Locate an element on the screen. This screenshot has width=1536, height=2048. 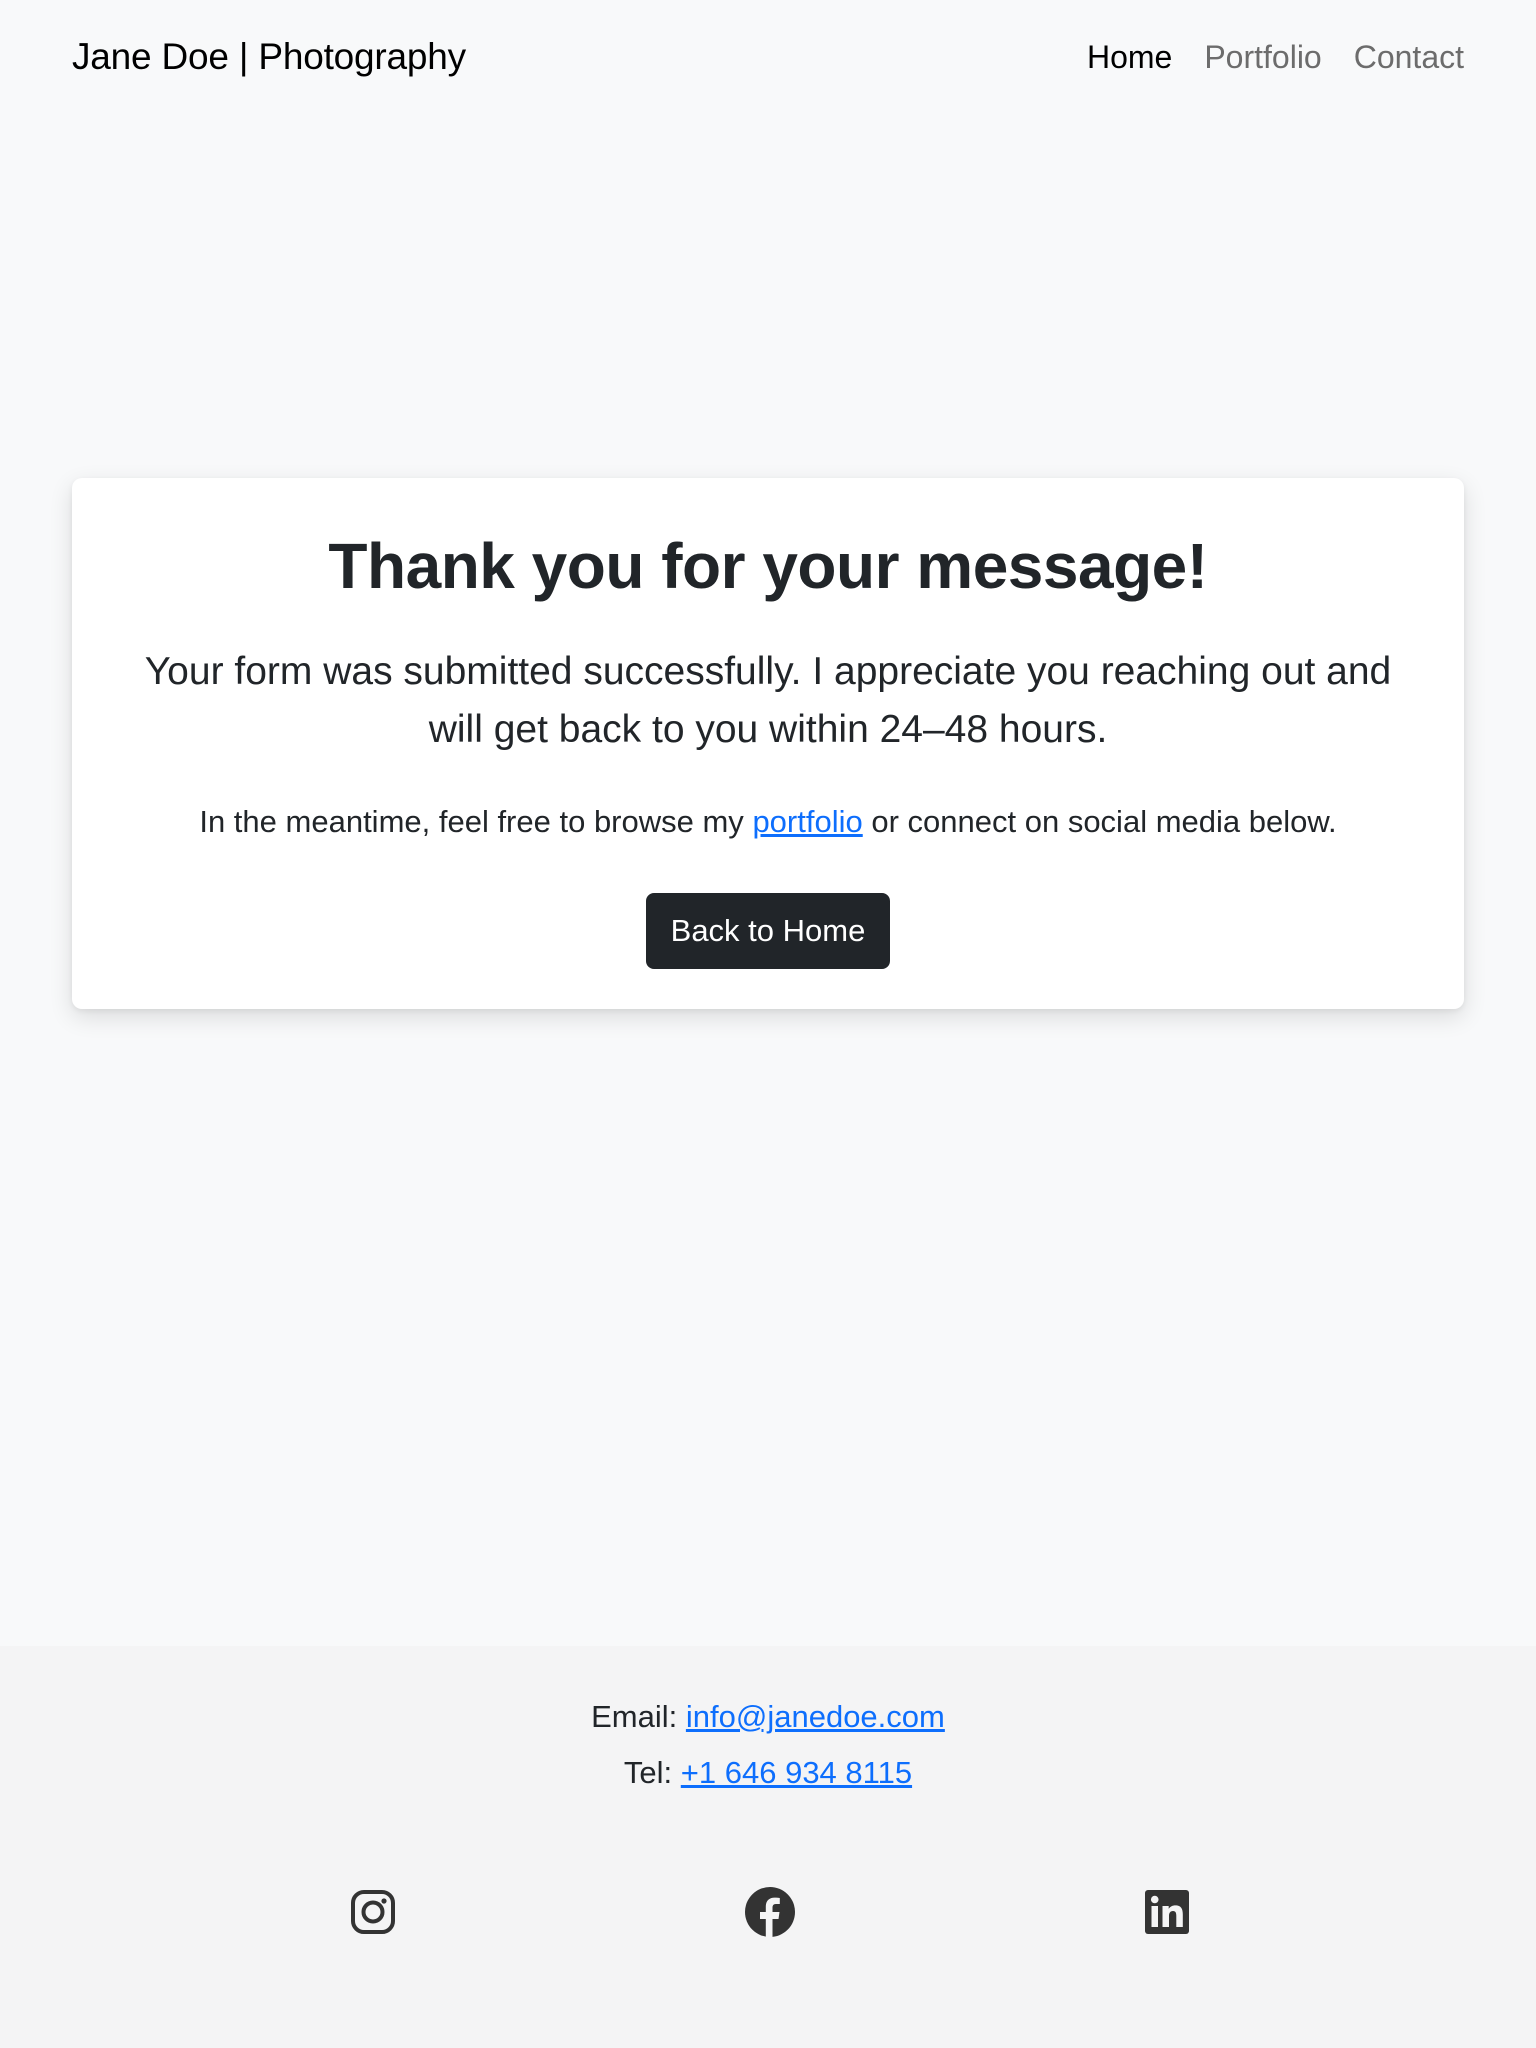
back-to-home-button: Back to Home is located at coordinates (768, 931).